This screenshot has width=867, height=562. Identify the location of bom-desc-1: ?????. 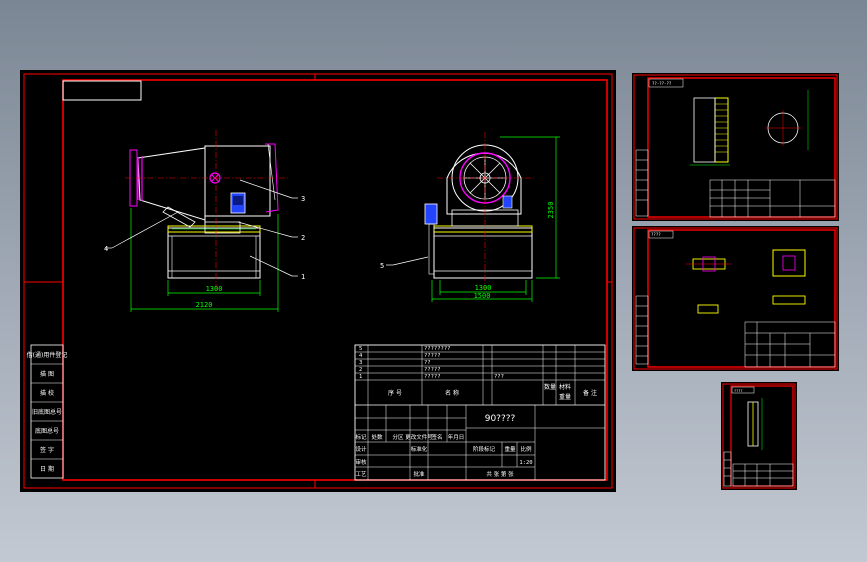
(432, 377).